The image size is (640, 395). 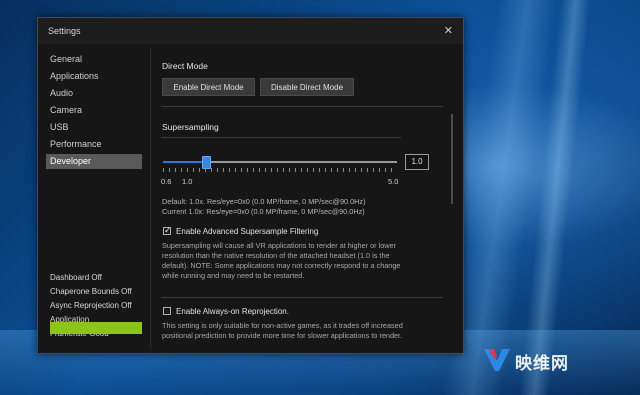 I want to click on sidebar-item-camera: Camera, so click(x=94, y=110).